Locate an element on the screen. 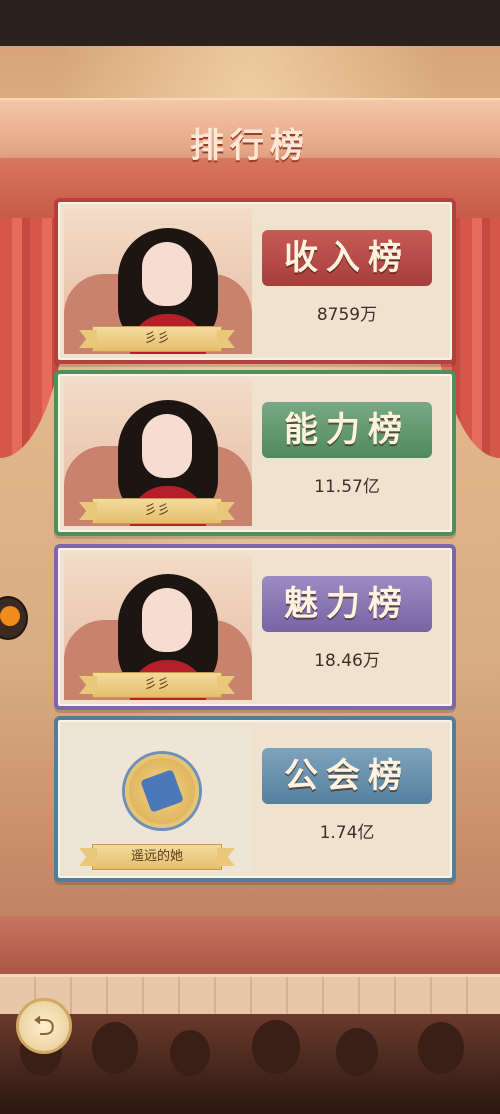 The image size is (500, 1114). board-value: 8759万 is located at coordinates (347, 315).